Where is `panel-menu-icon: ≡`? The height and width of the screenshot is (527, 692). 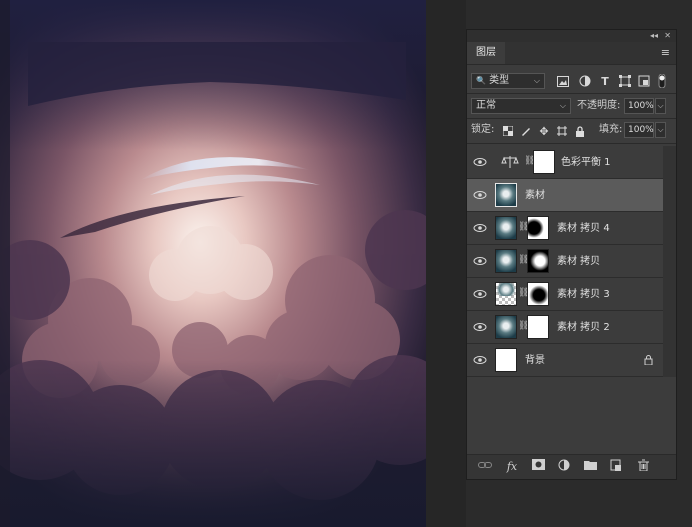 panel-menu-icon: ≡ is located at coordinates (665, 52).